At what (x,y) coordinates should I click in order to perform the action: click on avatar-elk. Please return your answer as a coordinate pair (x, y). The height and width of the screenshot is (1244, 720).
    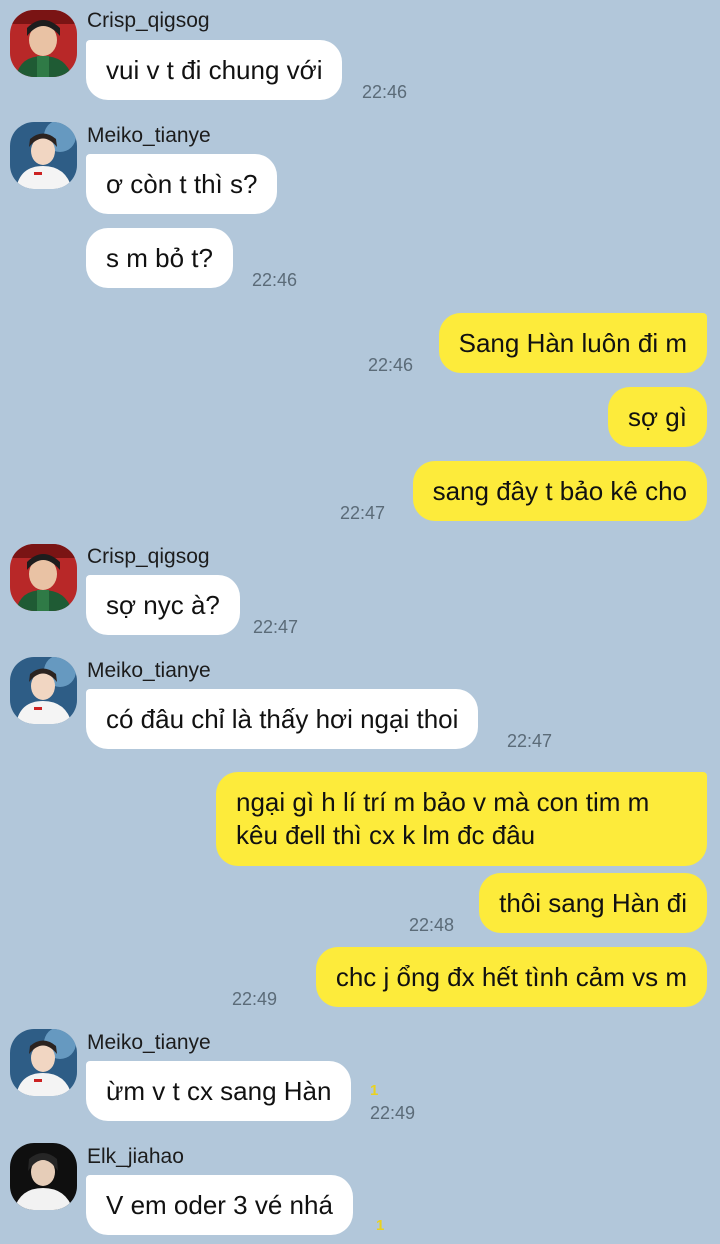
    Looking at the image, I should click on (43, 1176).